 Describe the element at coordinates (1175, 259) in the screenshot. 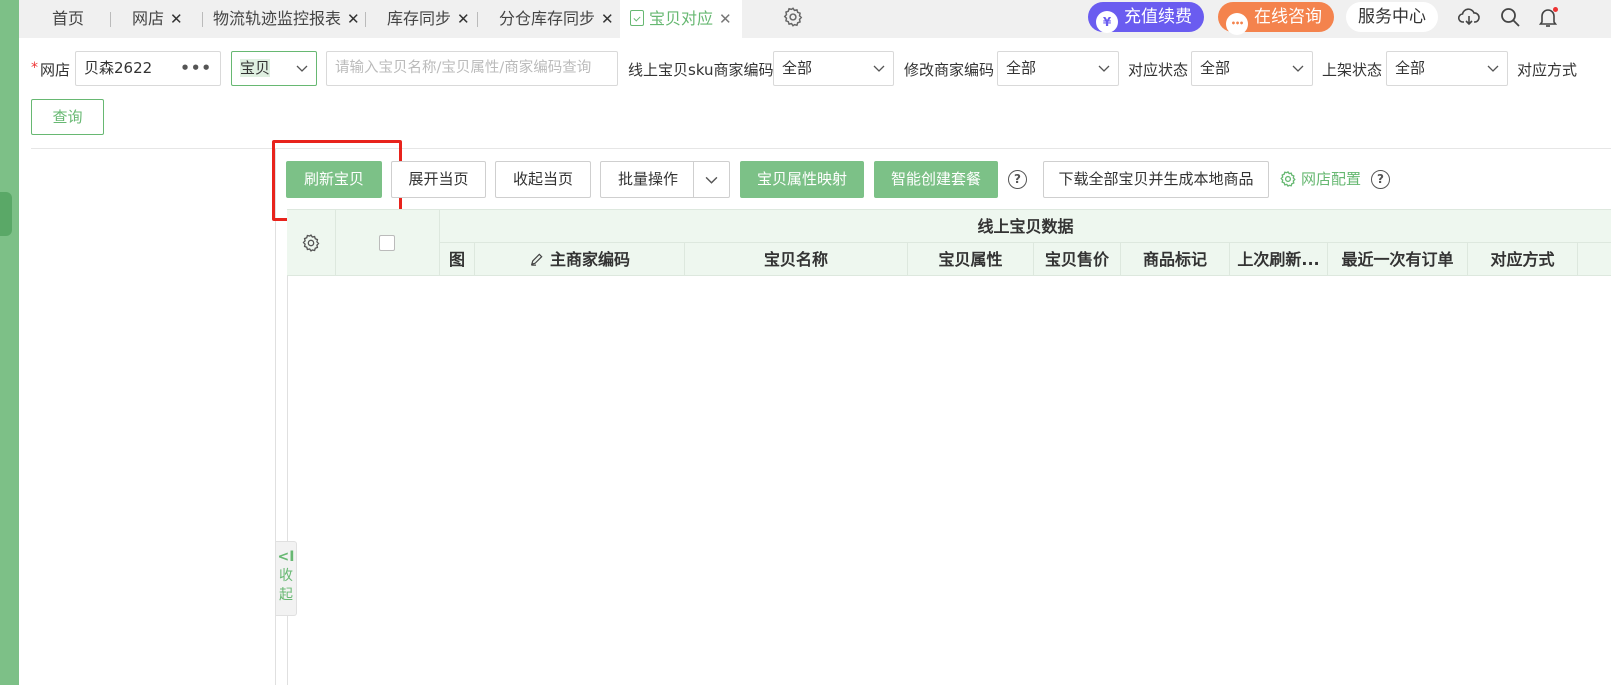

I see `col-mark: 商品标记` at that location.